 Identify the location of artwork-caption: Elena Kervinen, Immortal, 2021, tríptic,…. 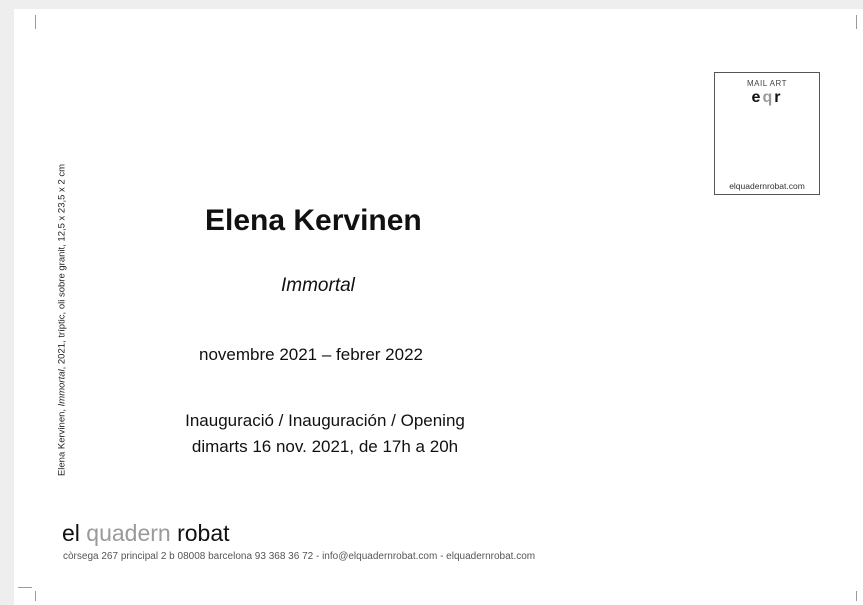
(62, 320).